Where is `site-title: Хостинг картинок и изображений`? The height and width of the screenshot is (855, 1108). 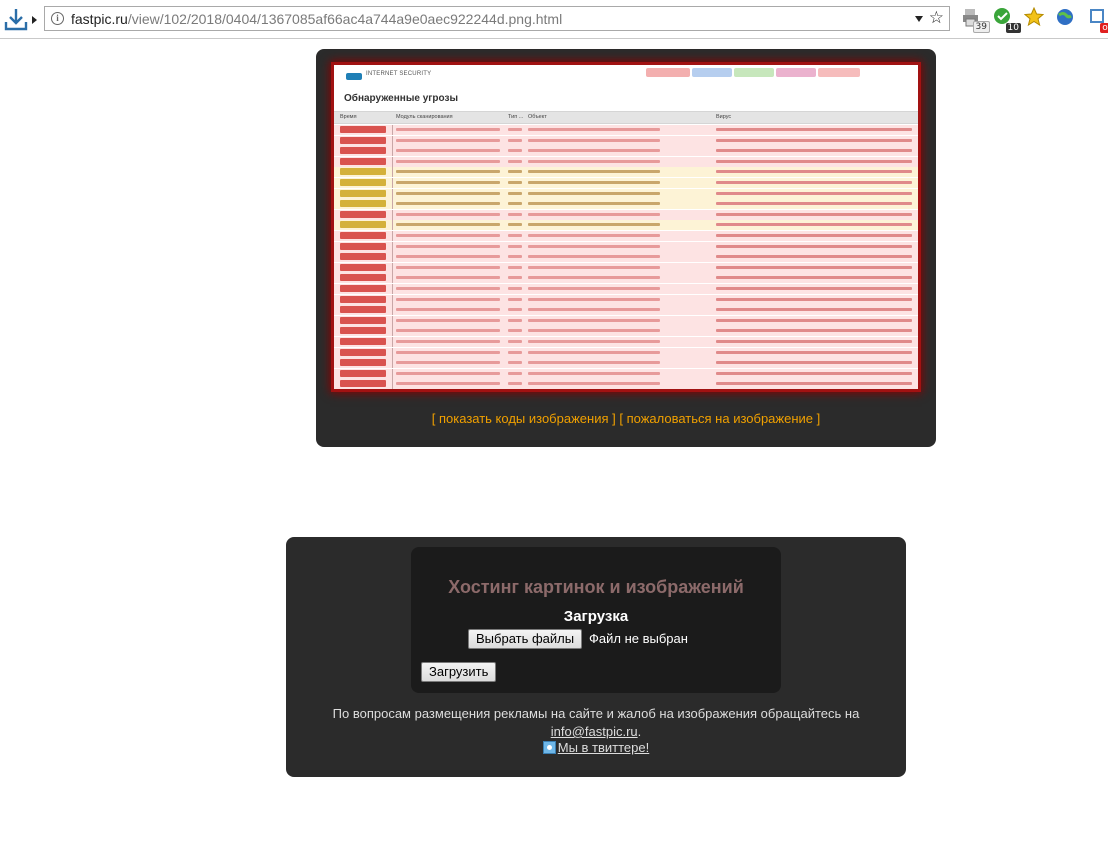
site-title: Хостинг картинок и изображений is located at coordinates (596, 587).